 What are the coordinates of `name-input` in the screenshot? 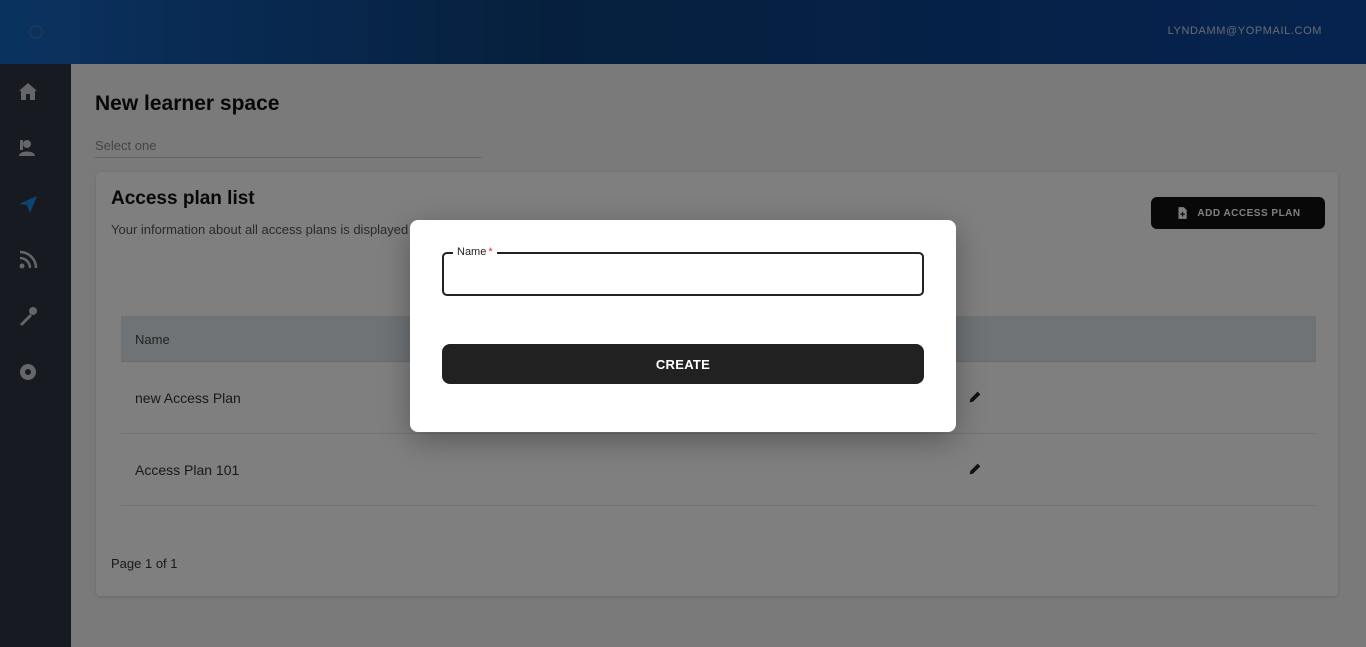 It's located at (683, 274).